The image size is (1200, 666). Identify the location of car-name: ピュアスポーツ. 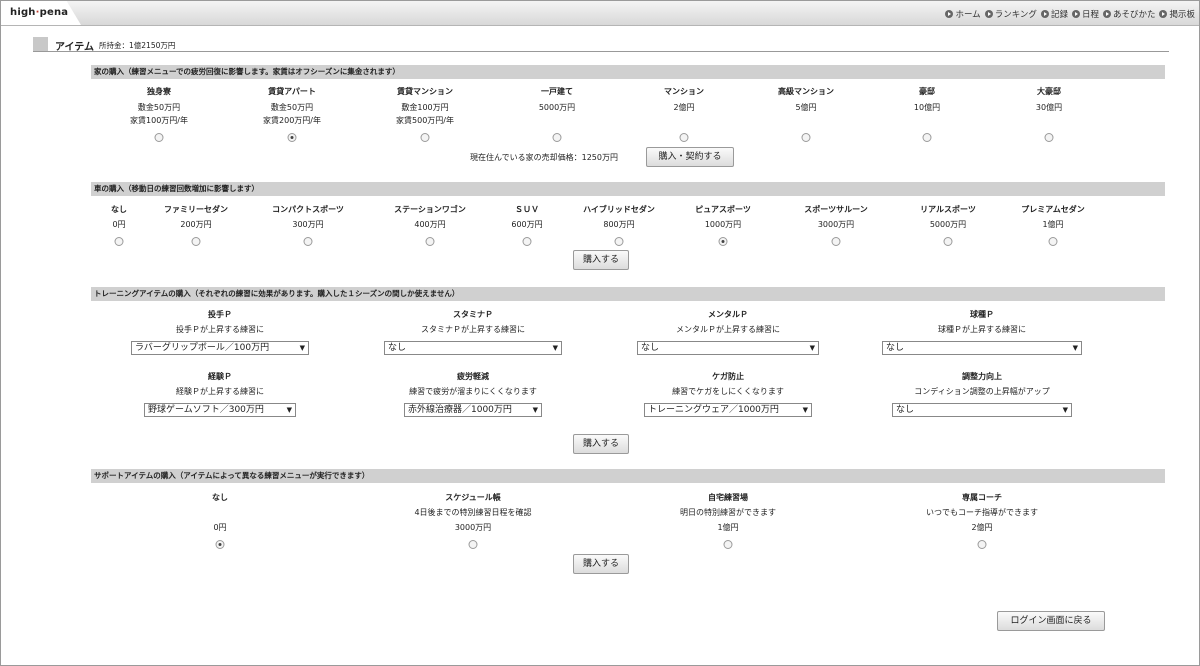
(723, 209).